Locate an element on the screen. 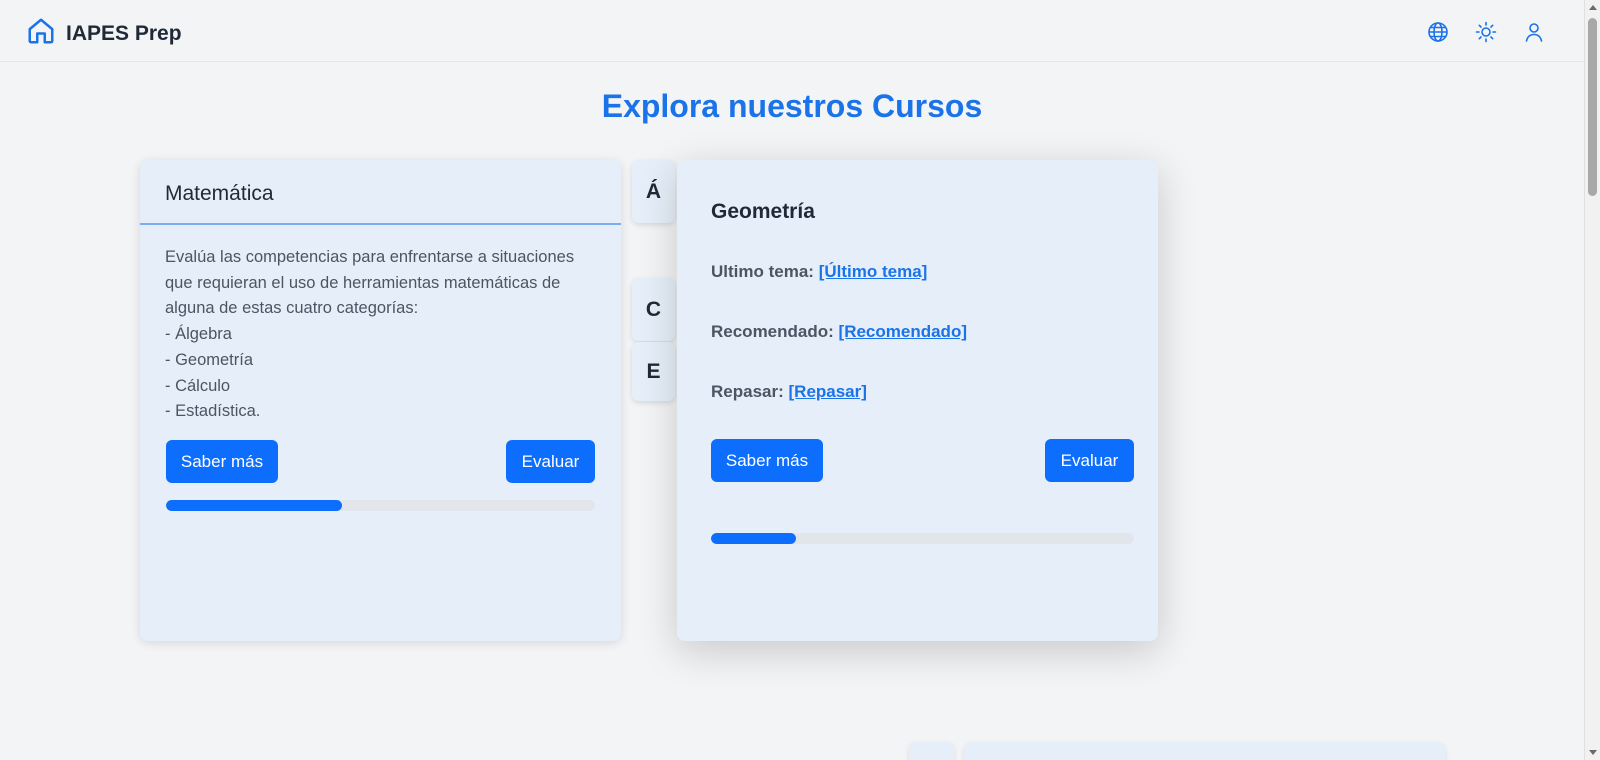 This screenshot has height=760, width=1600. tab-algebra: Á is located at coordinates (653, 191).